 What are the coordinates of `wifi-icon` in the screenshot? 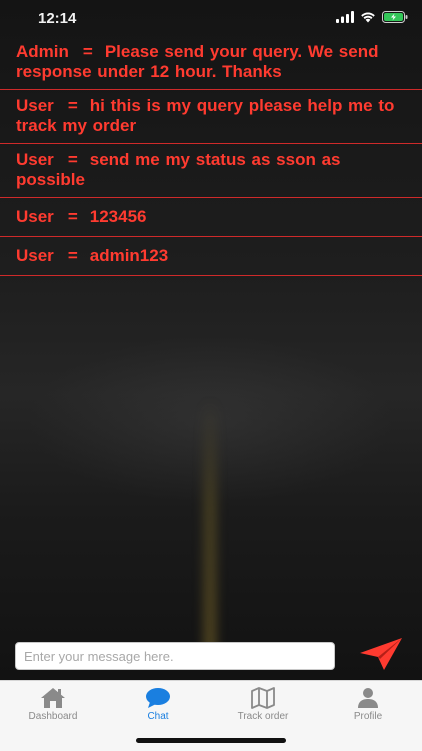 It's located at (368, 17).